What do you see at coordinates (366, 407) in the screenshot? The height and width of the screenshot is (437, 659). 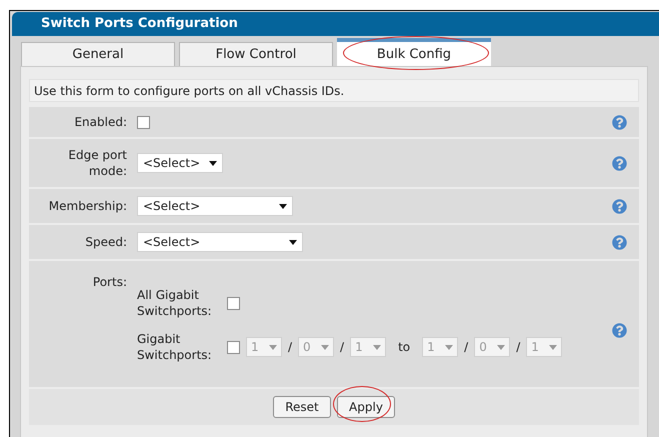 I see `form-button: Apply` at bounding box center [366, 407].